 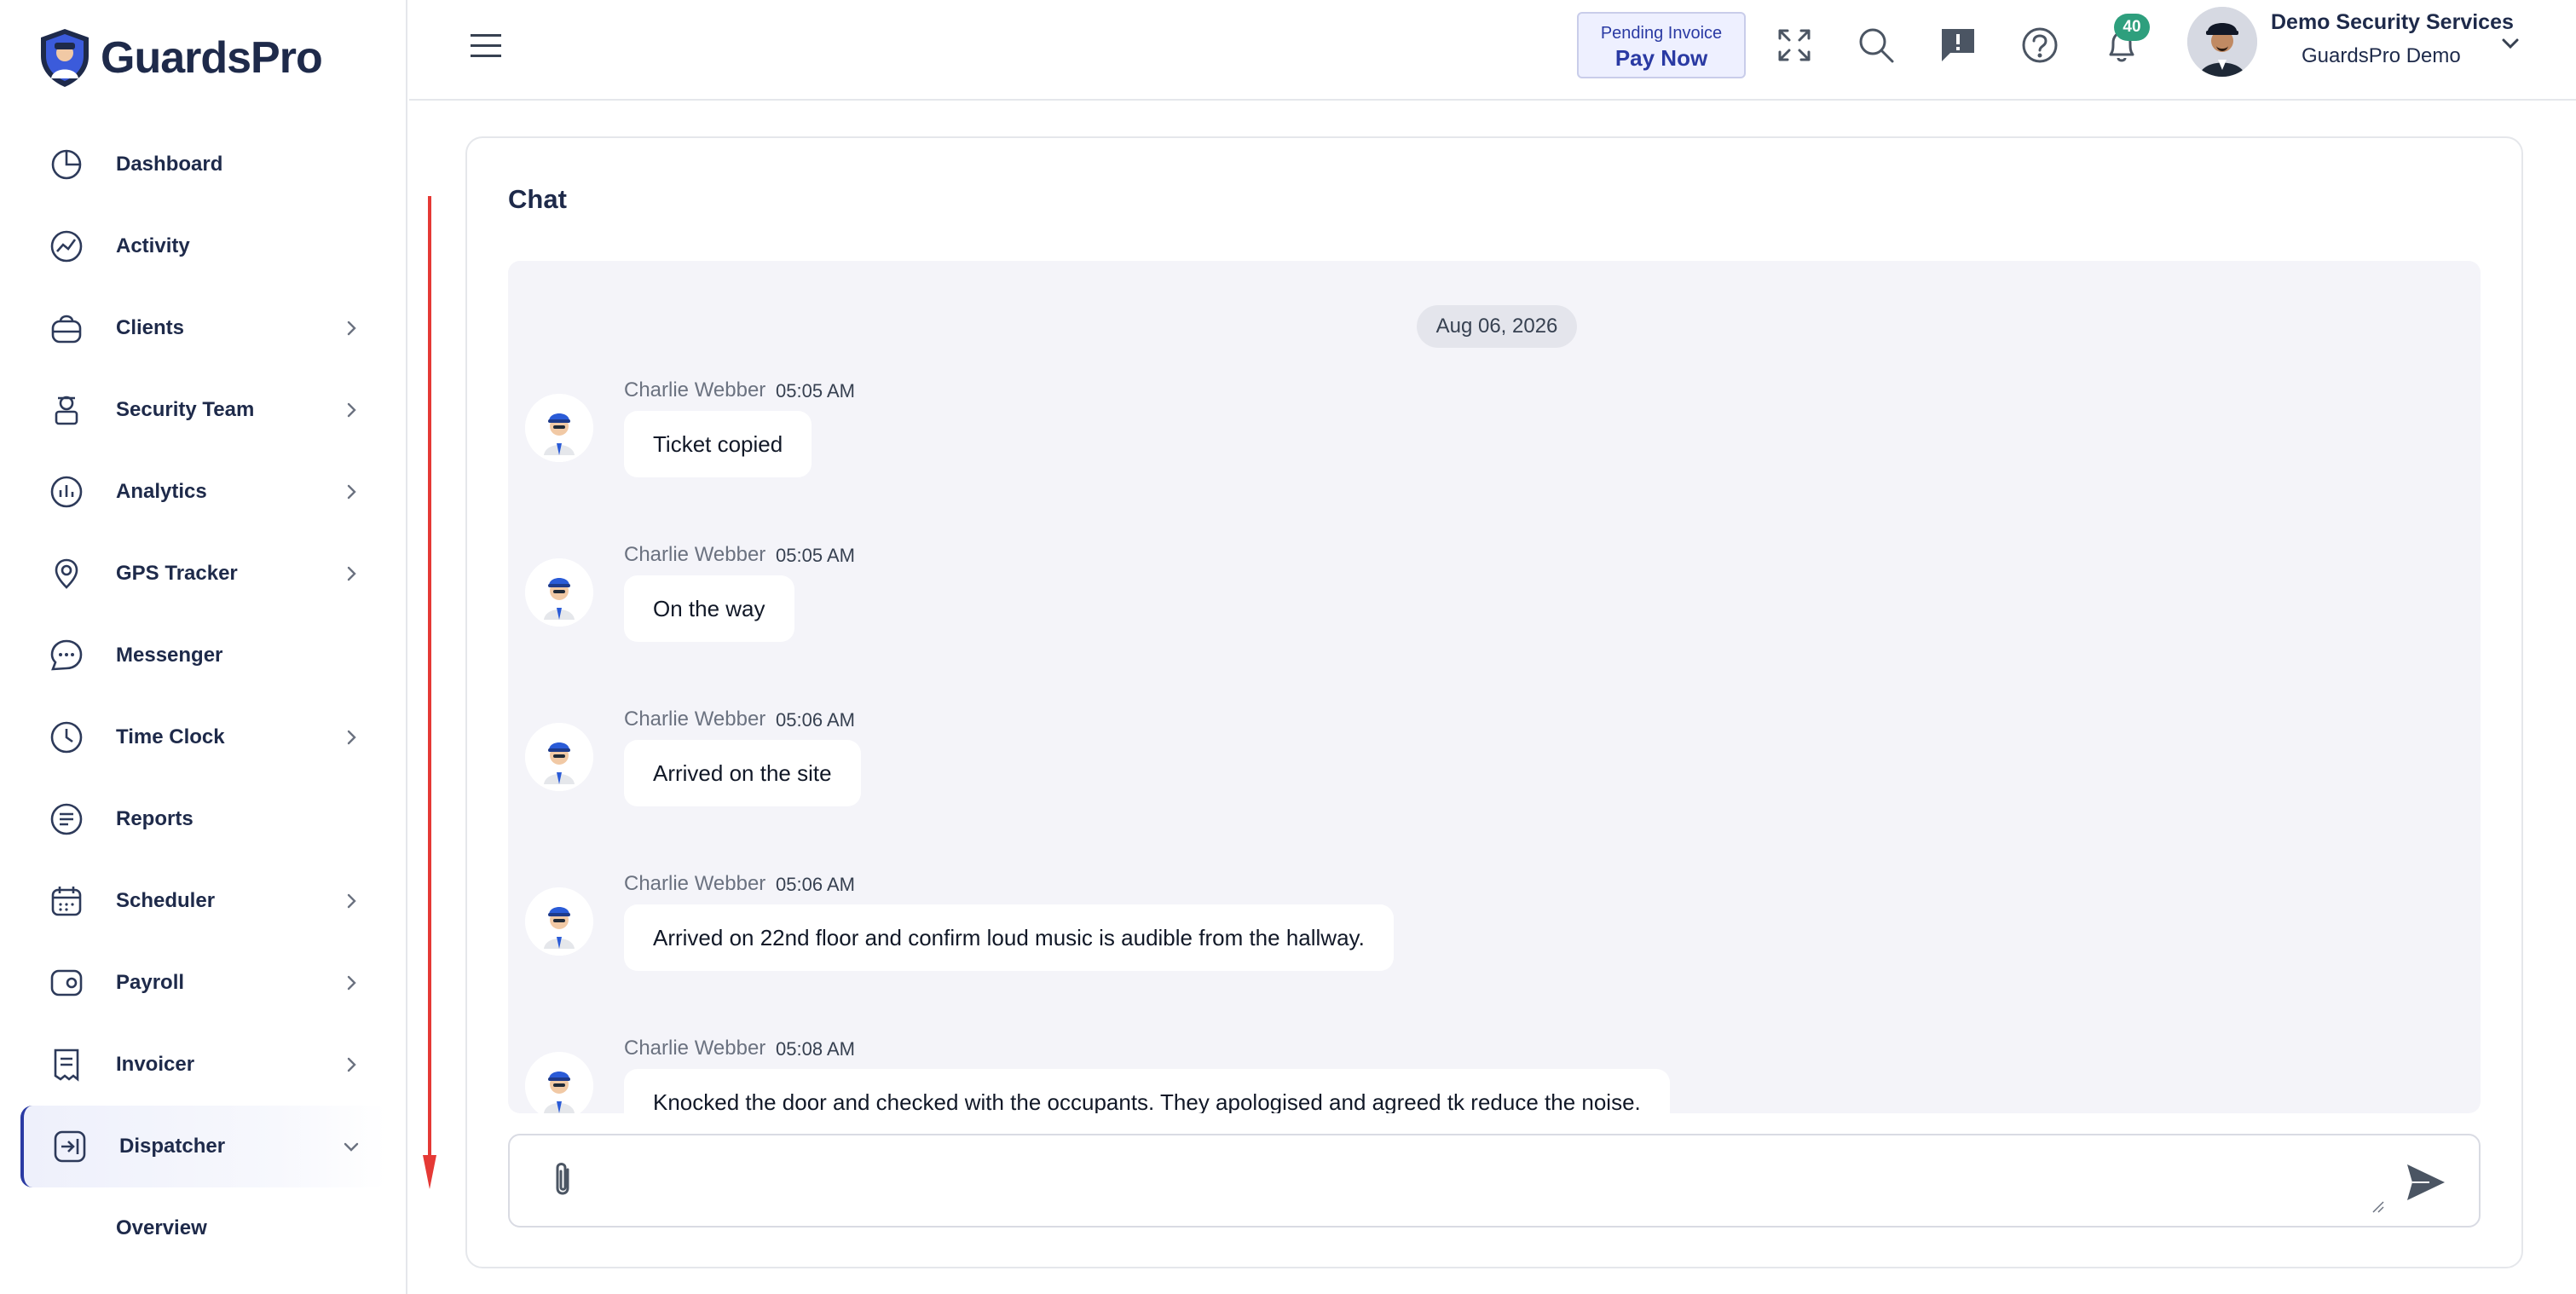 What do you see at coordinates (2377, 1206) in the screenshot?
I see `resize-grip-icon` at bounding box center [2377, 1206].